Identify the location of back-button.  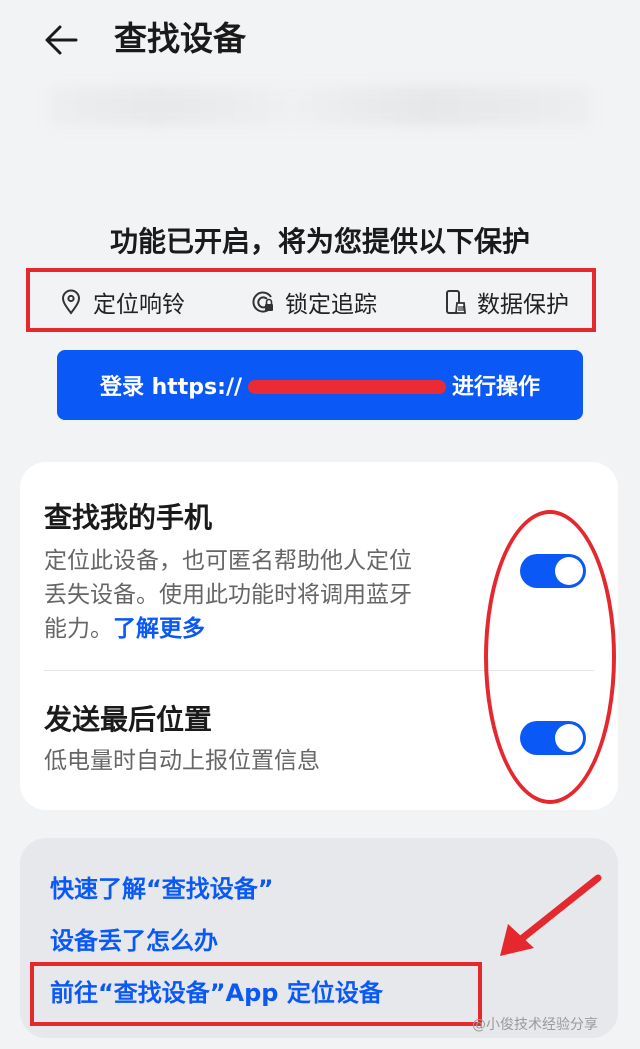
(62, 40).